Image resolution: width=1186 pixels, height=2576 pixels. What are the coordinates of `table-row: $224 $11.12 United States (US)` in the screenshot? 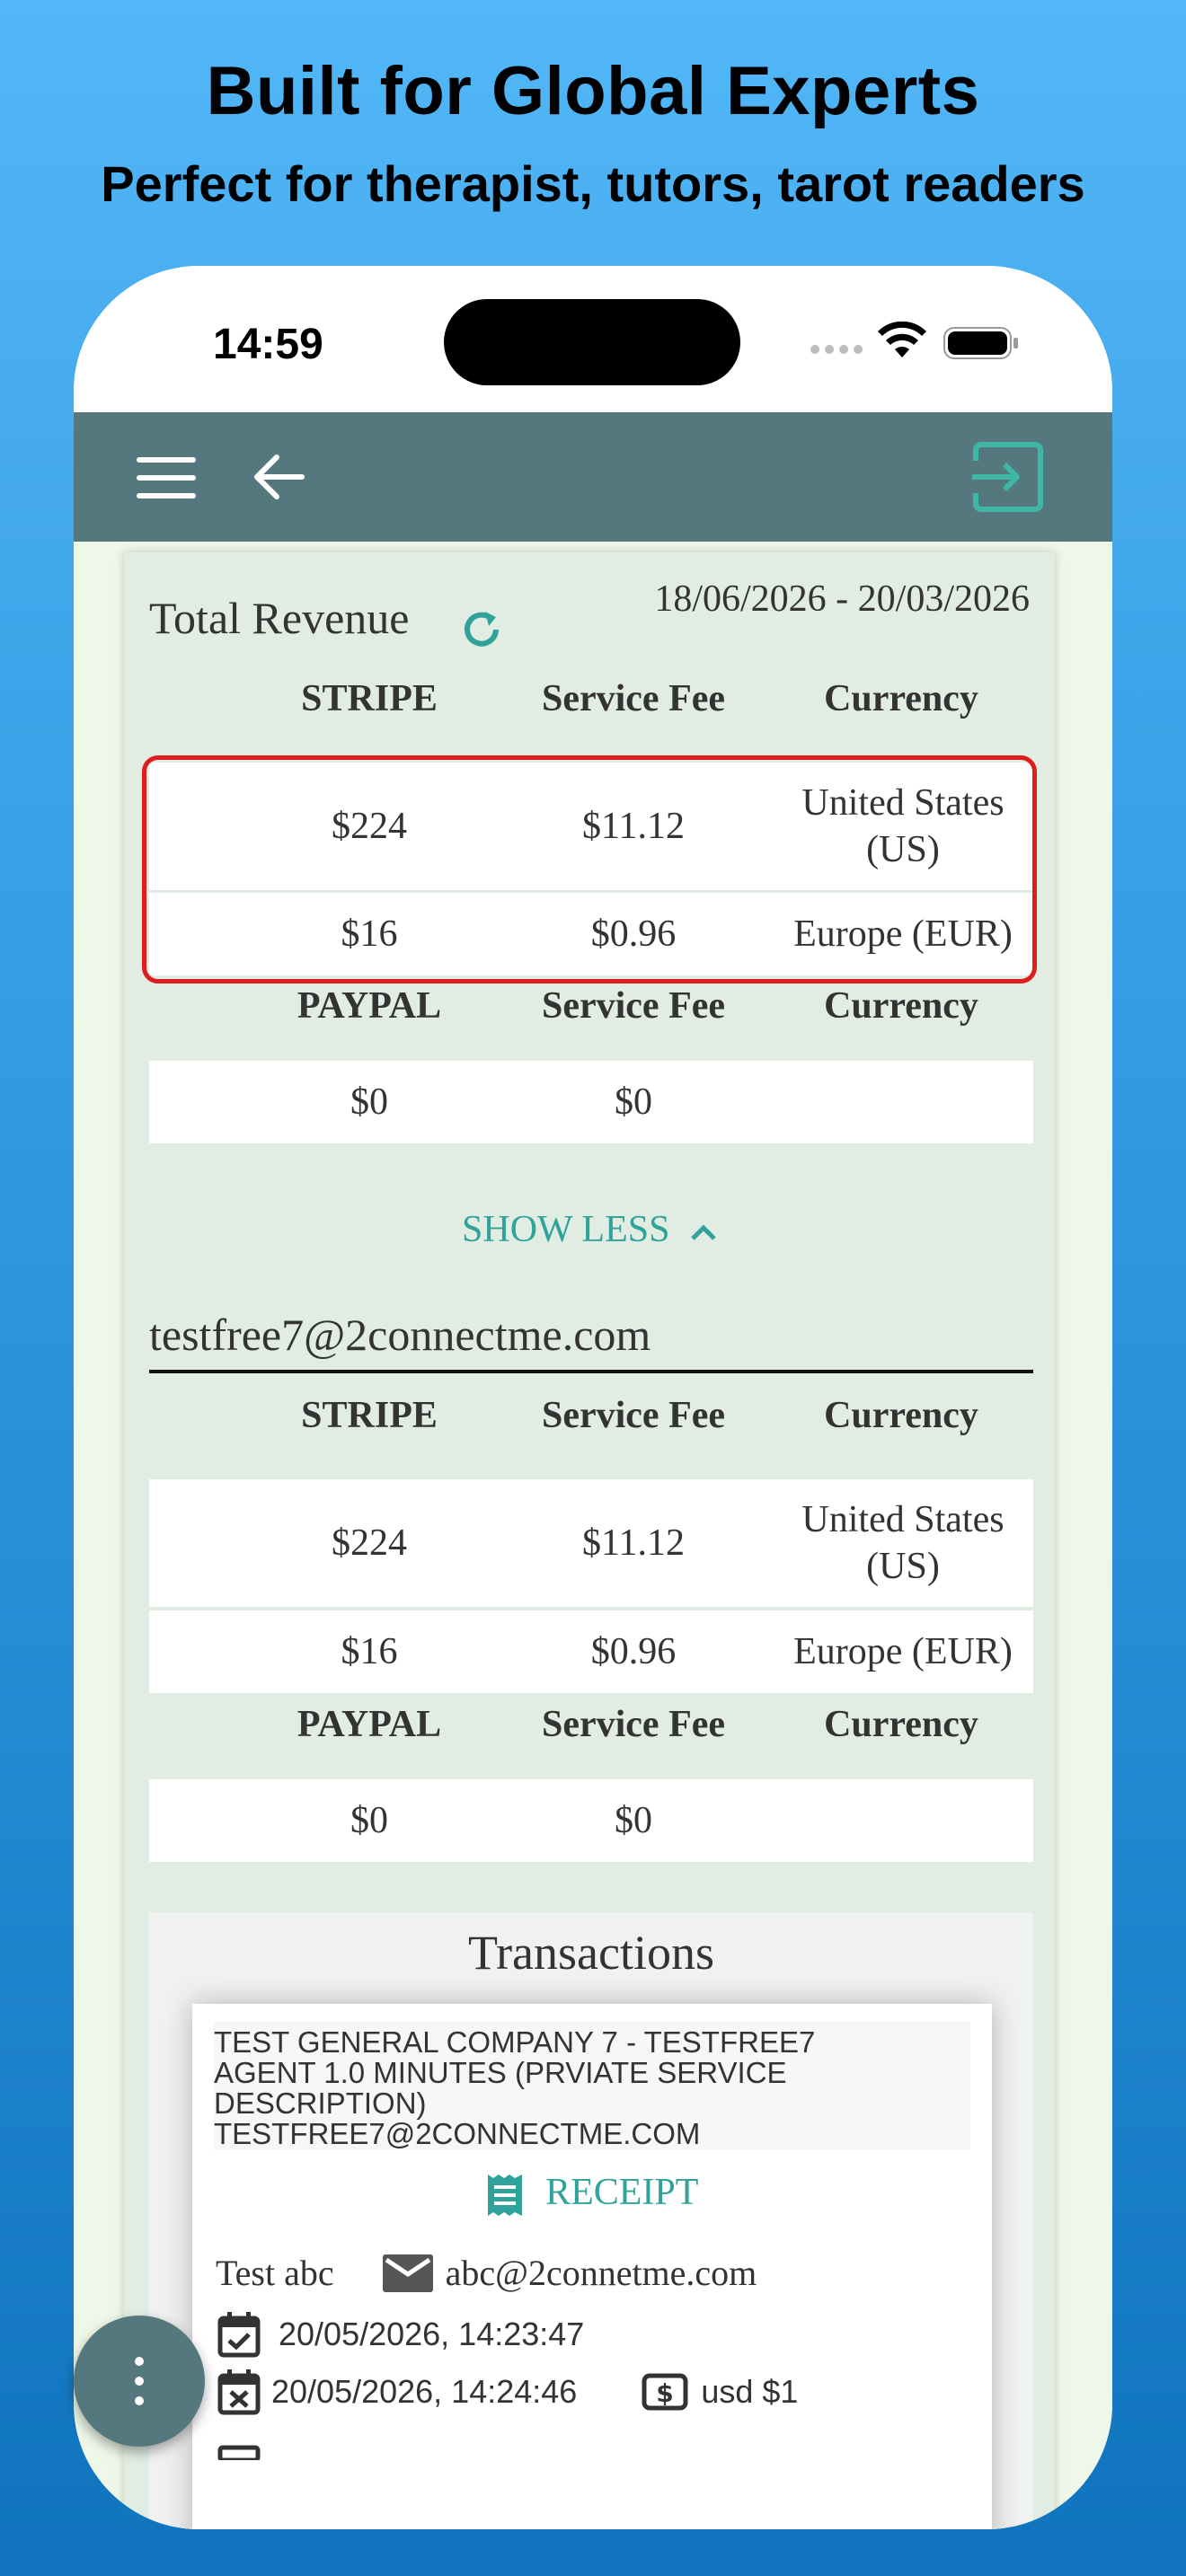 It's located at (591, 1543).